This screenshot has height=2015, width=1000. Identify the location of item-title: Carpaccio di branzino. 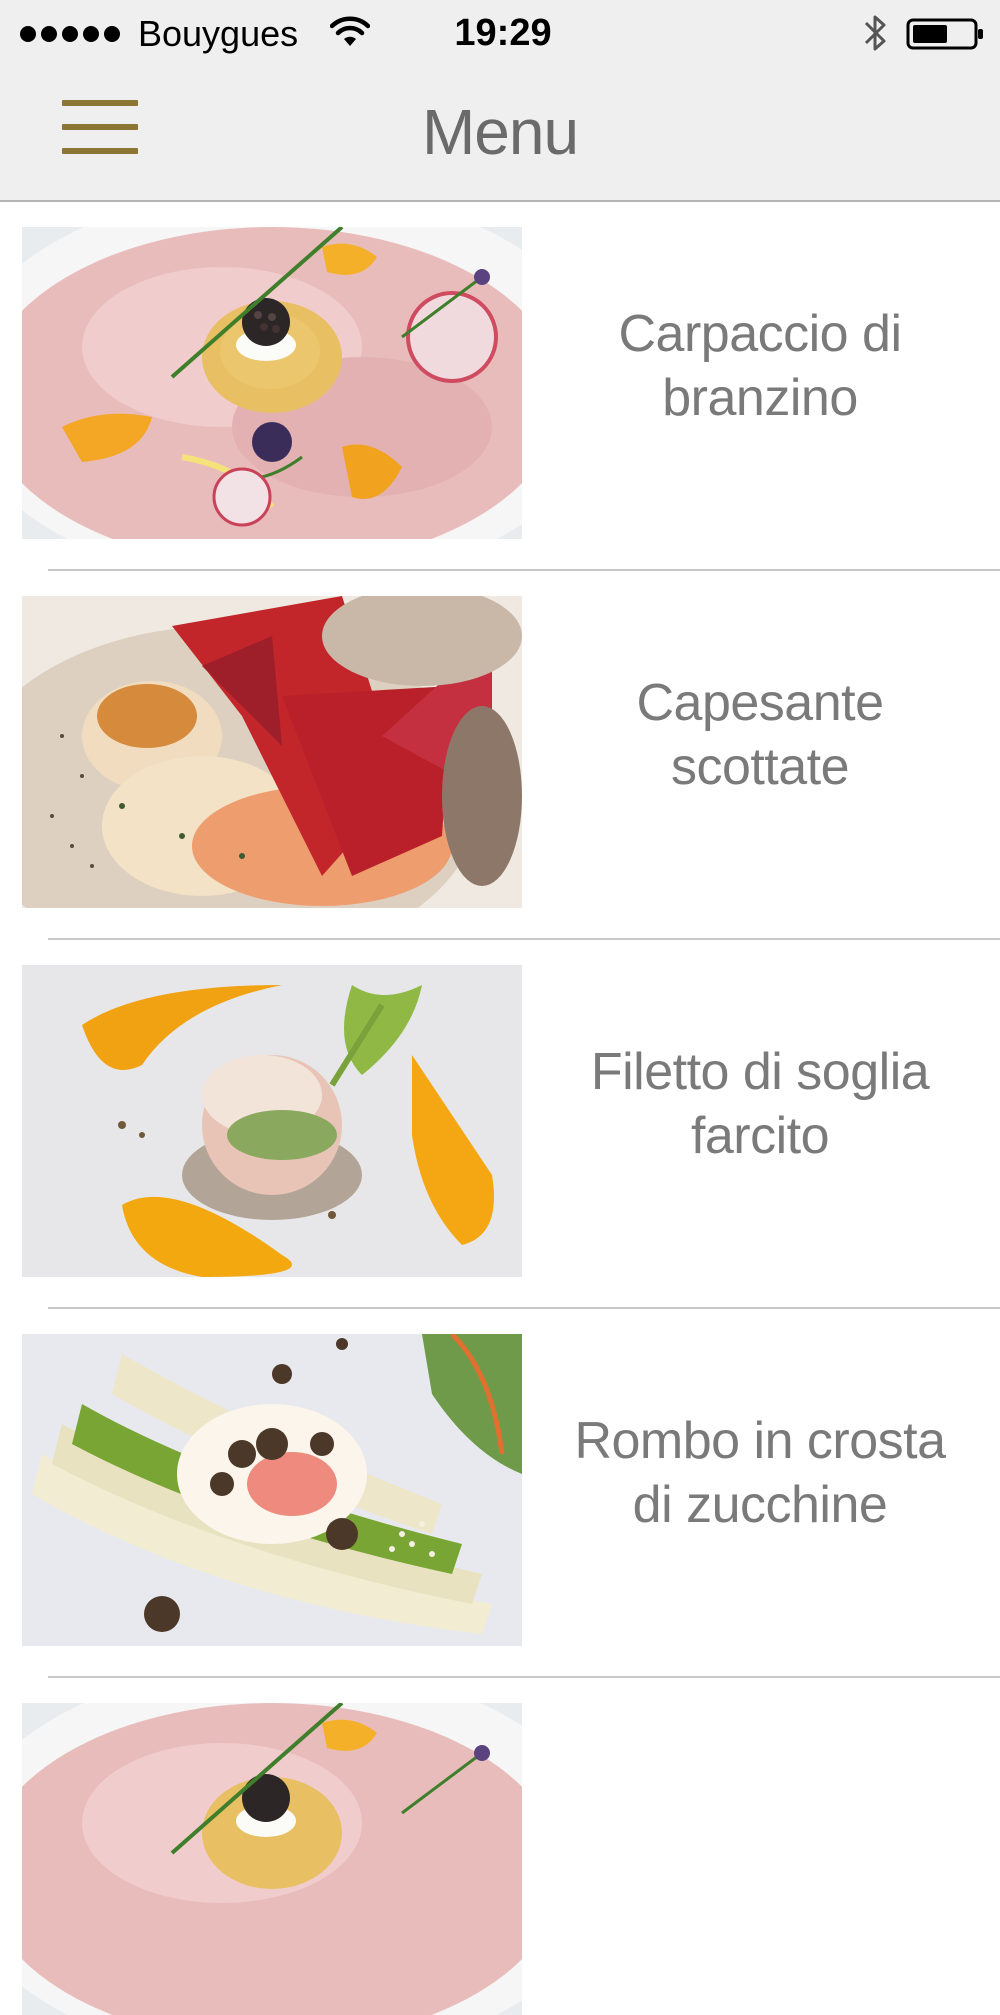
(760, 366).